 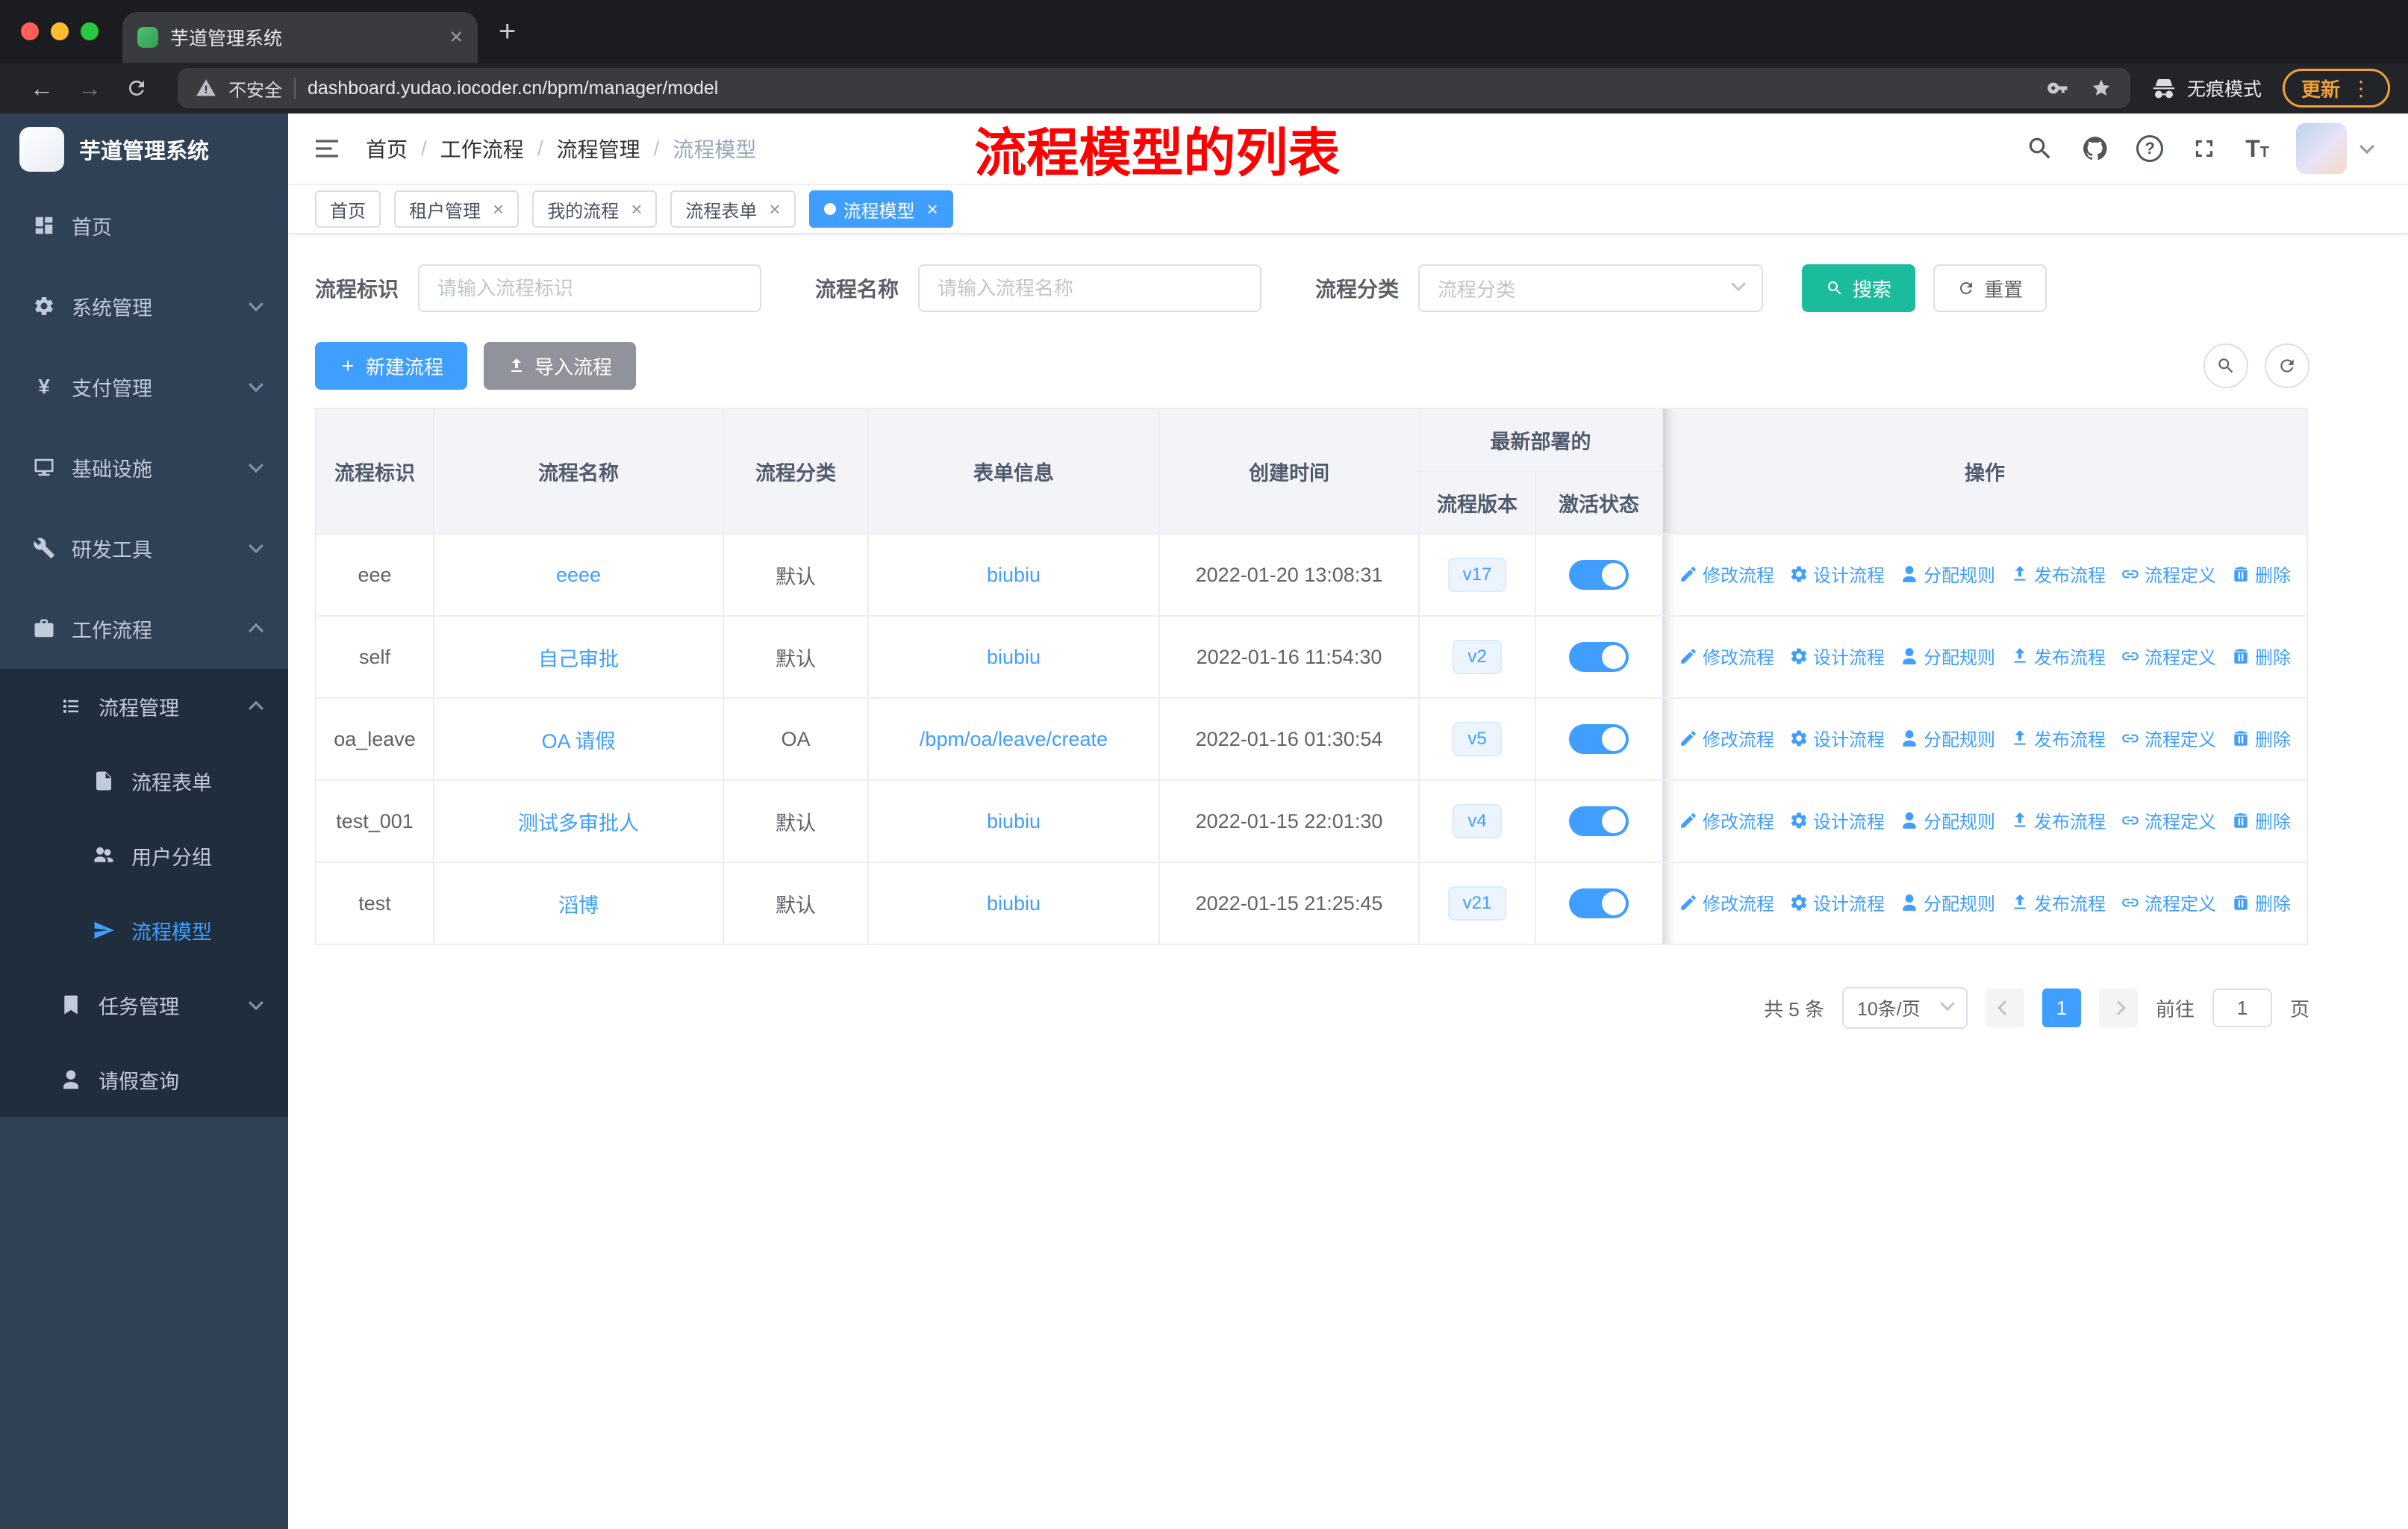 What do you see at coordinates (144, 707) in the screenshot?
I see `sidebar-item-process-mgmt: 流程管理` at bounding box center [144, 707].